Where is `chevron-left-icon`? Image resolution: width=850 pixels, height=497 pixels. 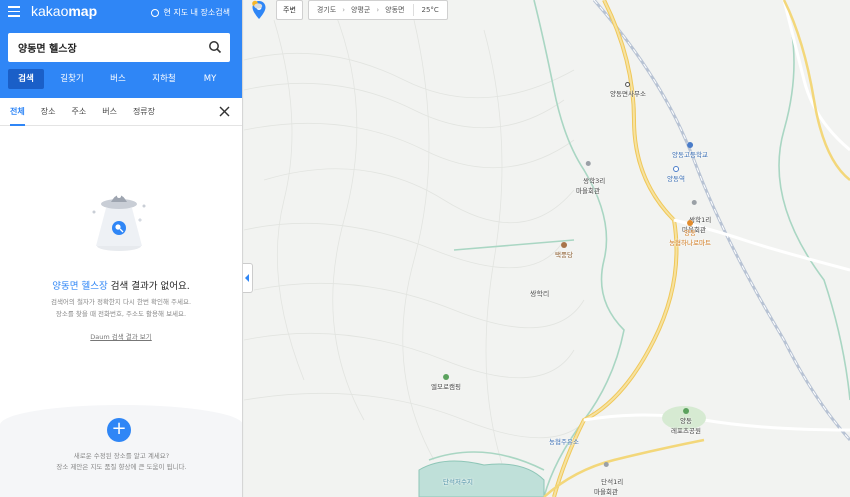
chevron-left-icon is located at coordinates (247, 278).